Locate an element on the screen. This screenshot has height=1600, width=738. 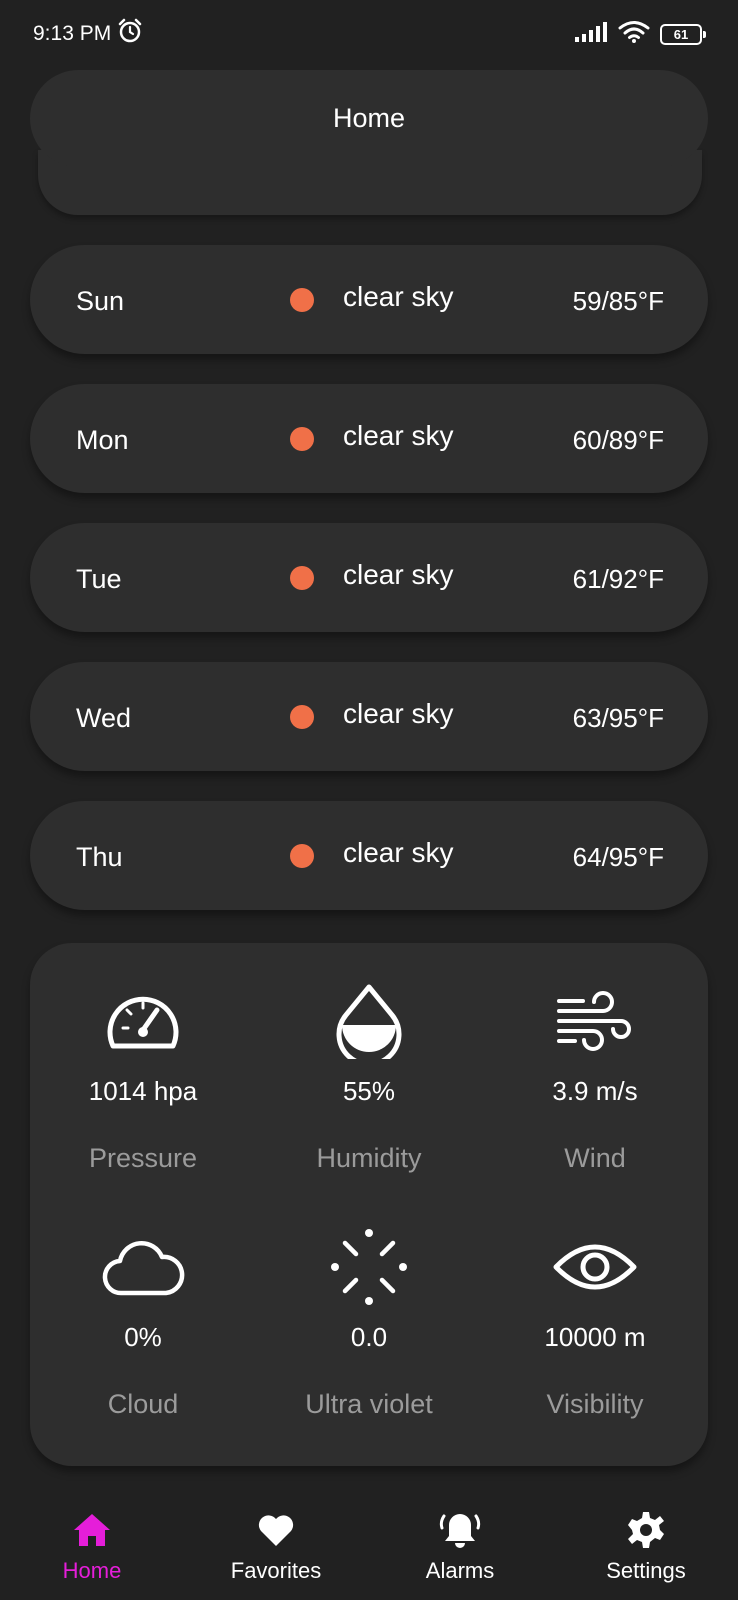
wifi-icon is located at coordinates (634, 34).